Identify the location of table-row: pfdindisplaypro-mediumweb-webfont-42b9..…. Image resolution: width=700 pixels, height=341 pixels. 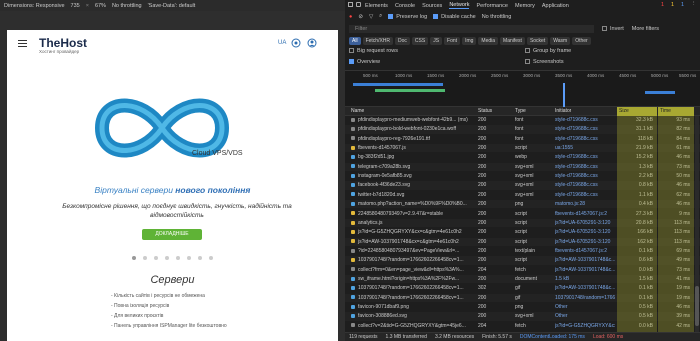
(522, 120).